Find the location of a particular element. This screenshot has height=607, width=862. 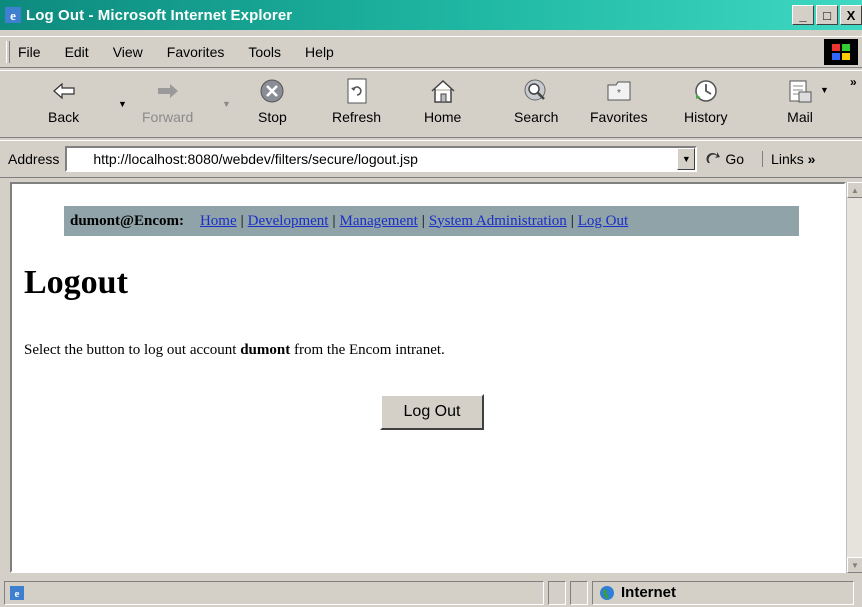

history-button: History is located at coordinates (706, 101).